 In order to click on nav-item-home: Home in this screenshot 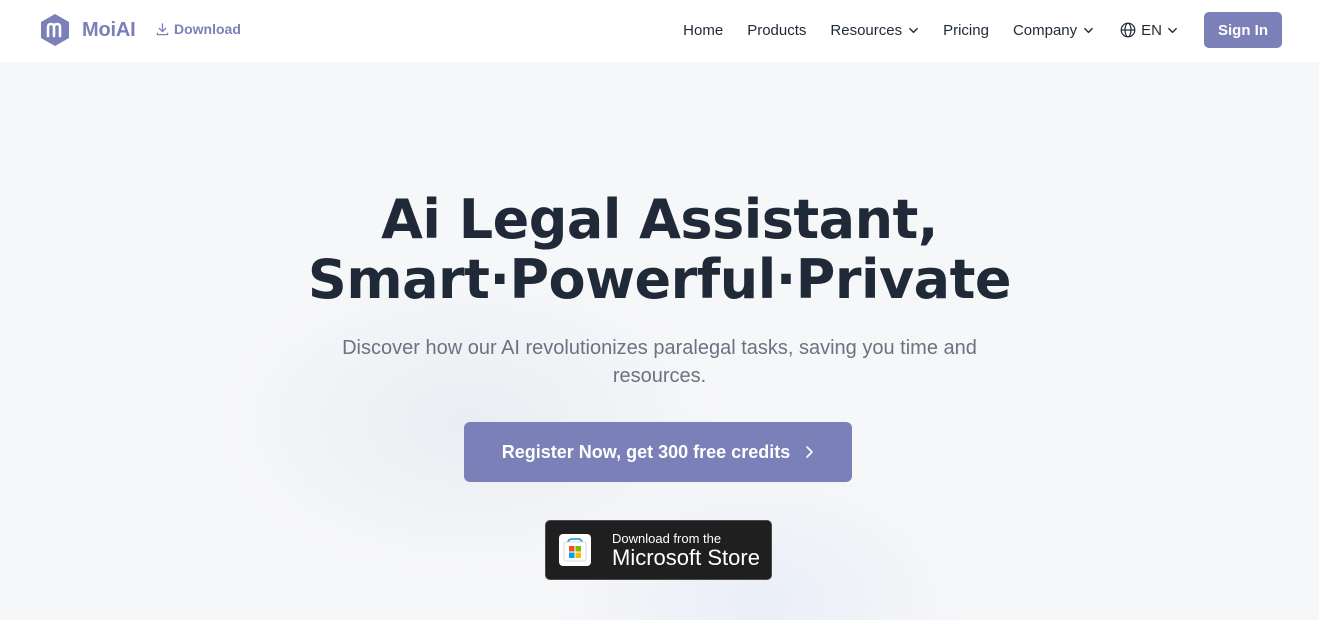, I will do `click(703, 30)`.